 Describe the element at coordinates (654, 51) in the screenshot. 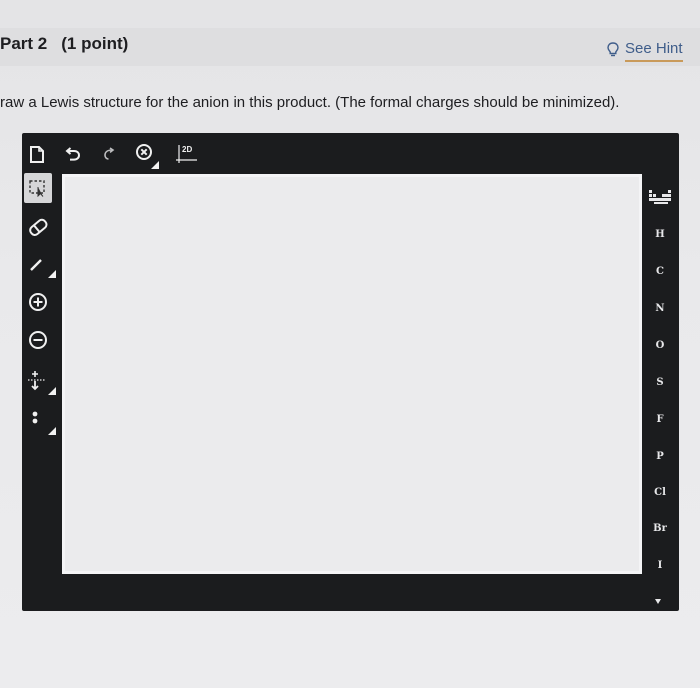

I see `see-hint-label: See Hint` at that location.